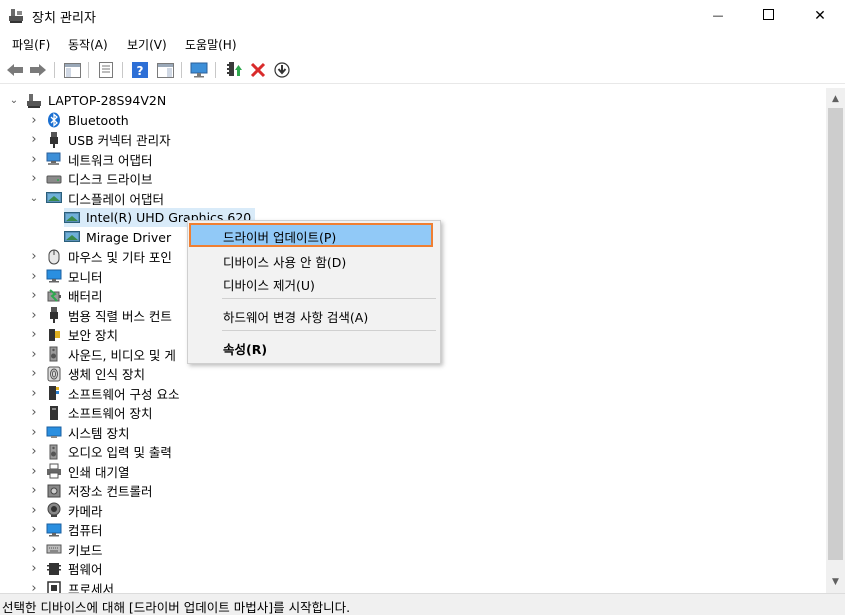 This screenshot has height=616, width=845. I want to click on menu-view: 보기(V), so click(147, 44).